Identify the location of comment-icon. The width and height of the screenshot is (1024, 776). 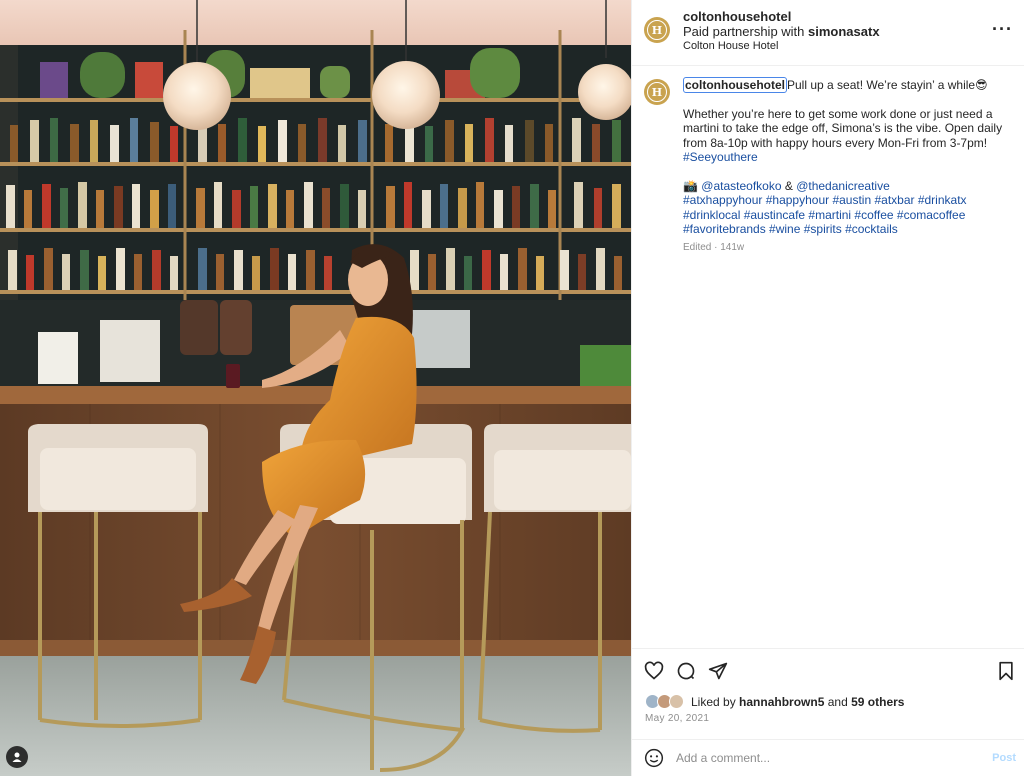
(686, 671).